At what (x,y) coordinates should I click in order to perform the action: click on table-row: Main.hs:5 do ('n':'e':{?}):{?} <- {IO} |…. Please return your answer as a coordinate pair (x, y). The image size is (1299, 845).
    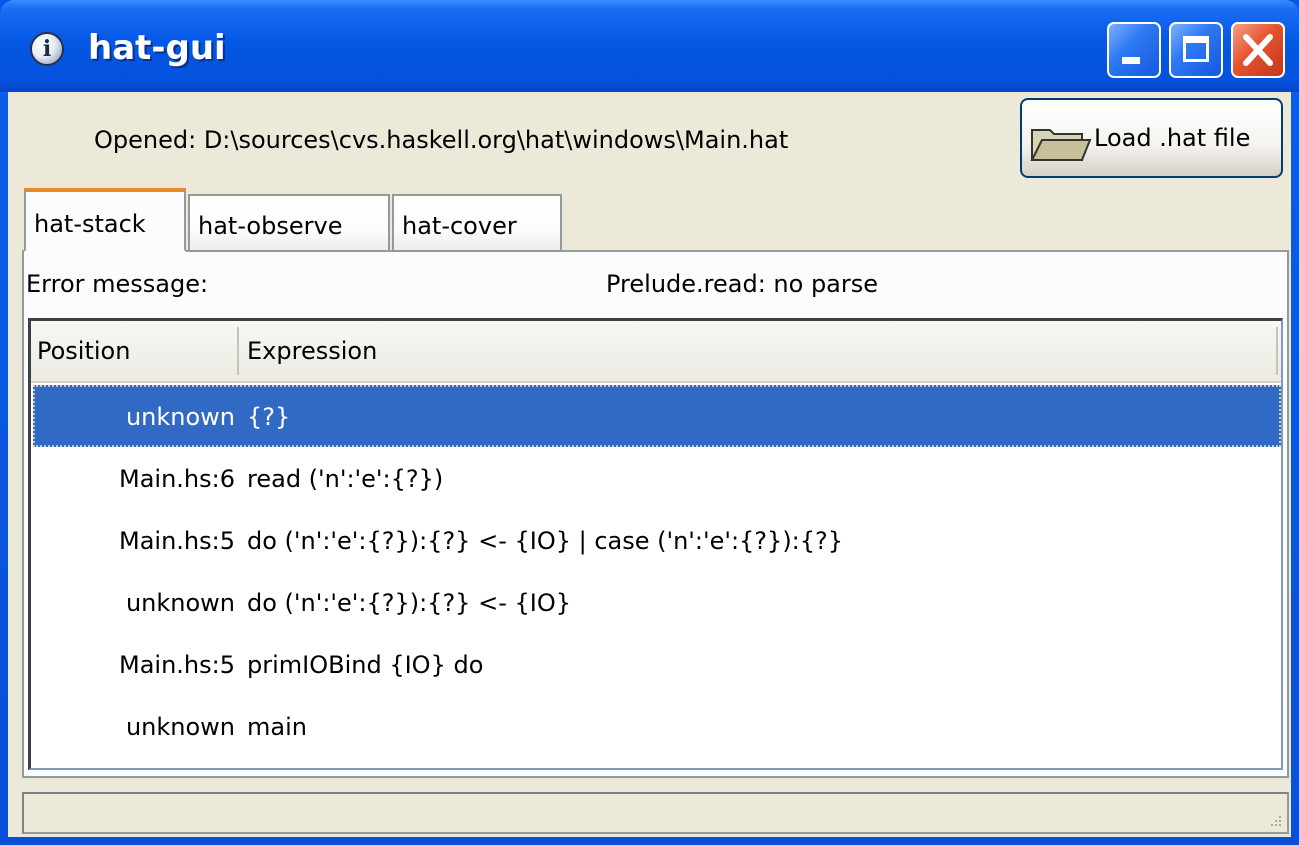
    Looking at the image, I should click on (657, 540).